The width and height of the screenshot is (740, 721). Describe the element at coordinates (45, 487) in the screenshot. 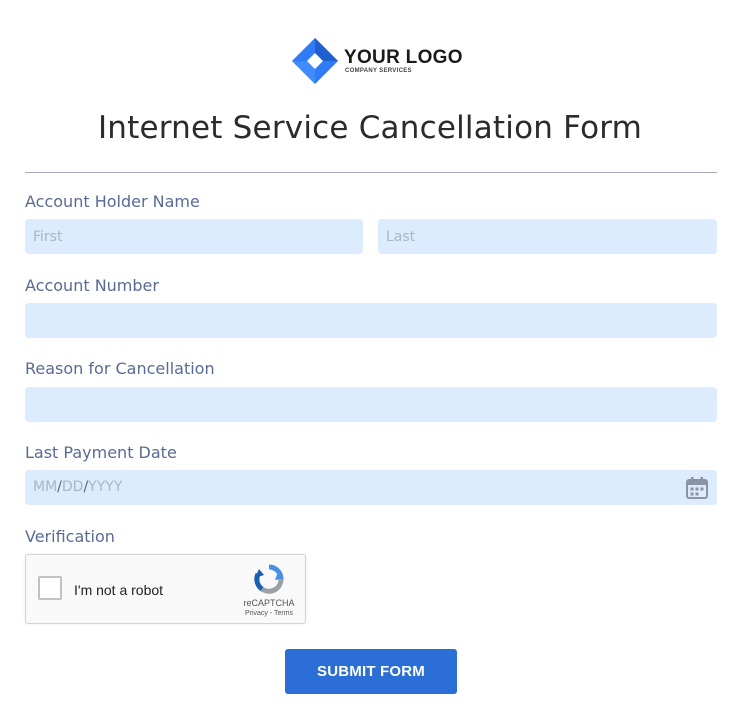

I see `date-month: MM` at that location.